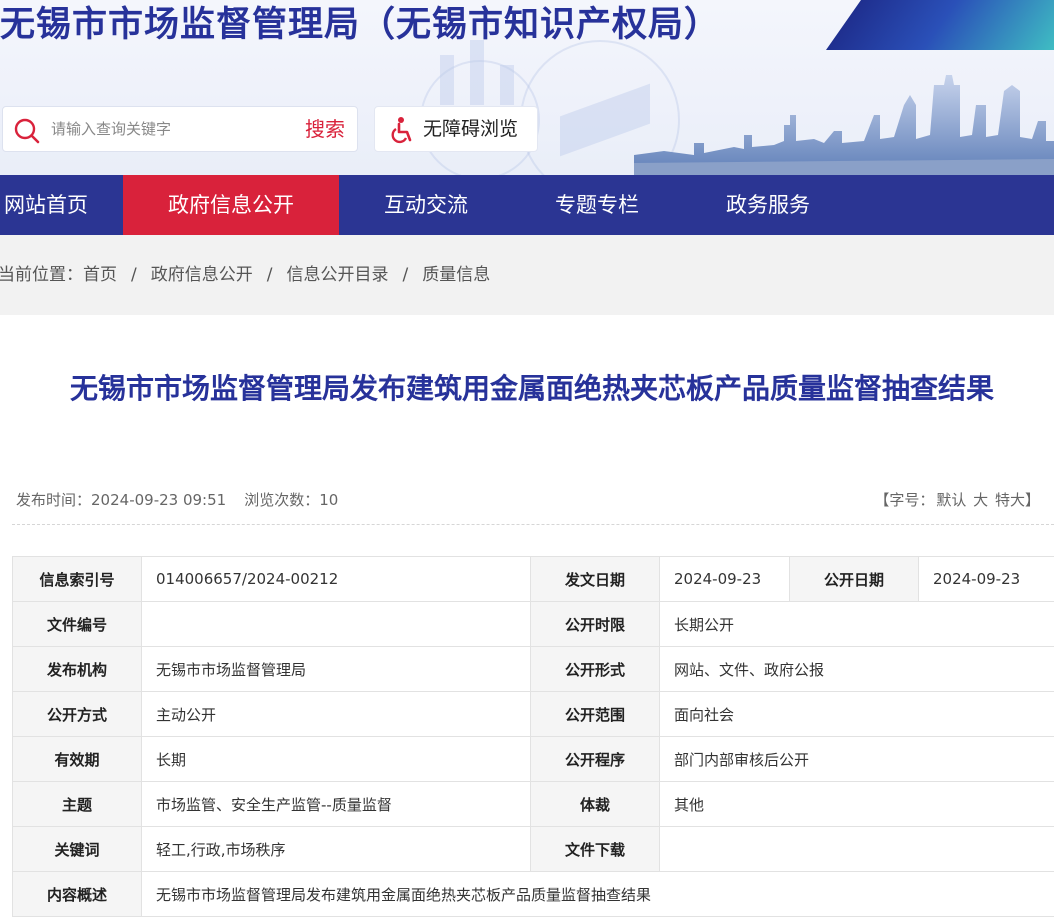  What do you see at coordinates (426, 205) in the screenshot?
I see `nav-item-interaction: 互动交流` at bounding box center [426, 205].